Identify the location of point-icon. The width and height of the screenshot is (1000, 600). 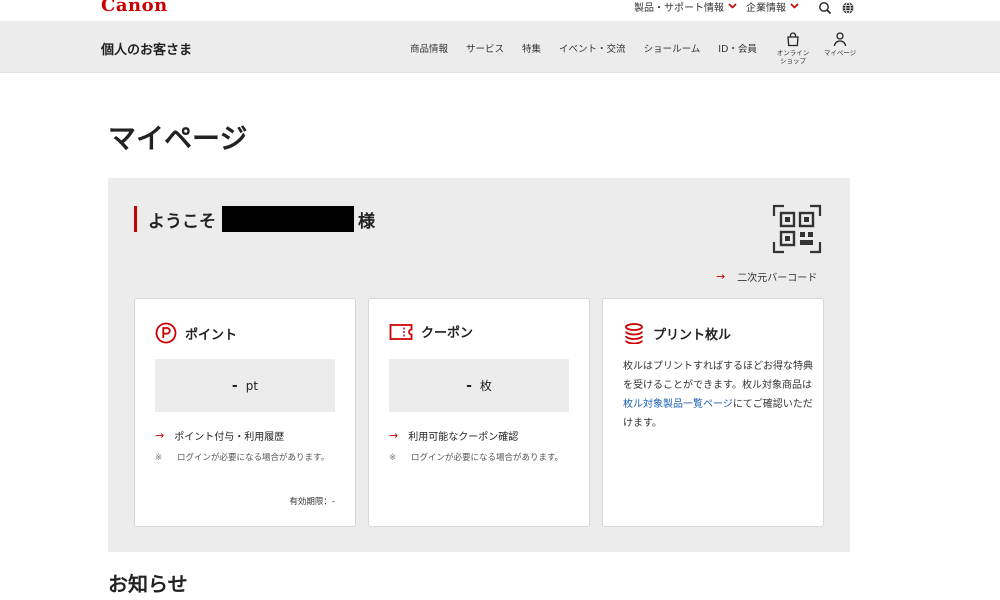
(166, 333).